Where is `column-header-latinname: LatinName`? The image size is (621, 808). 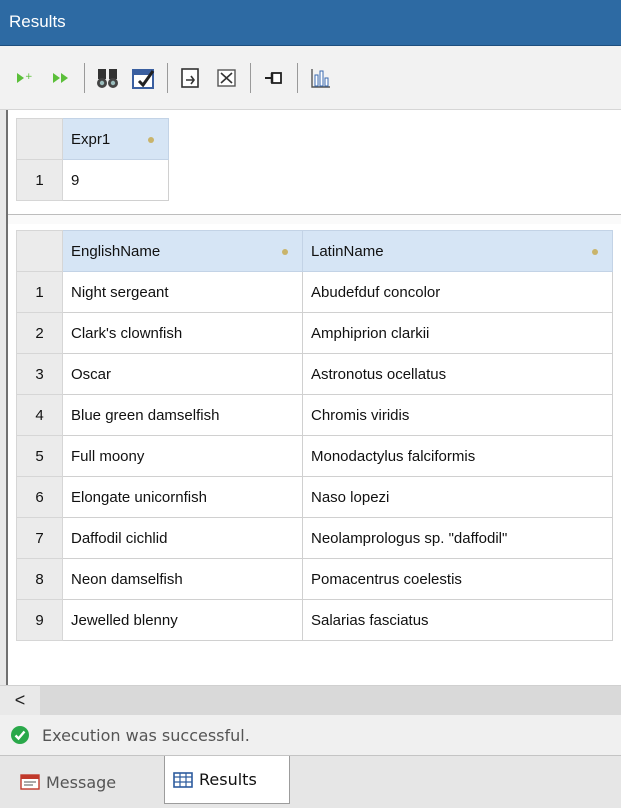 column-header-latinname: LatinName is located at coordinates (457, 251).